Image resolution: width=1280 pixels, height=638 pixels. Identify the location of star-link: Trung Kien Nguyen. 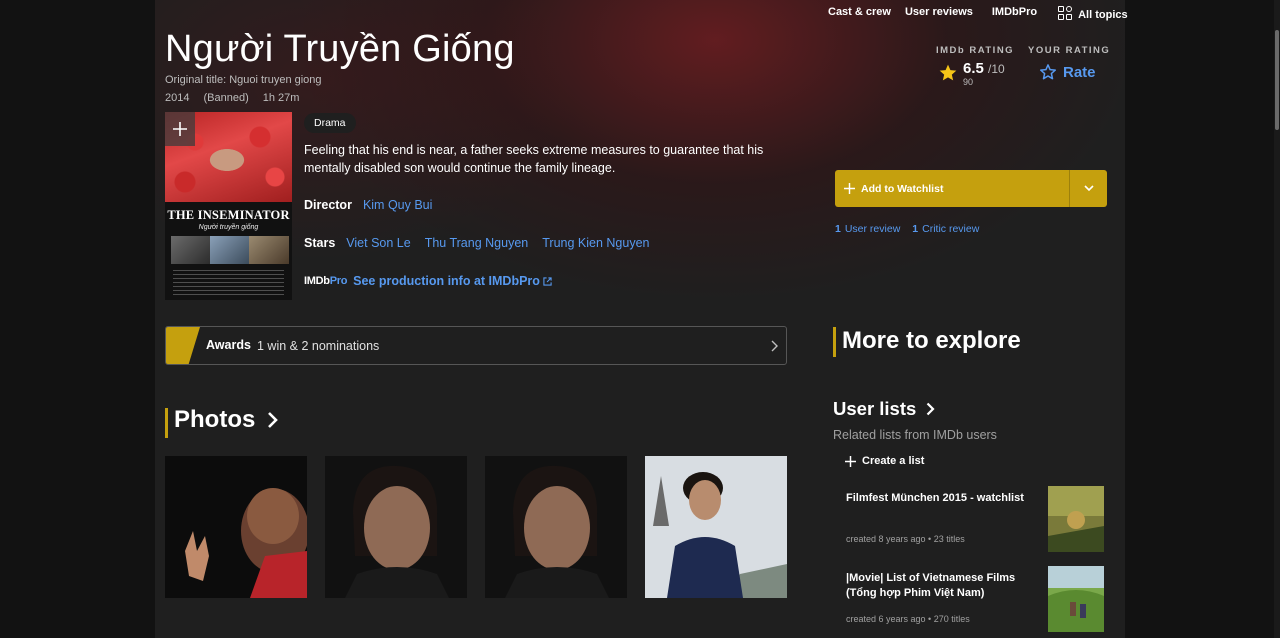
(595, 243).